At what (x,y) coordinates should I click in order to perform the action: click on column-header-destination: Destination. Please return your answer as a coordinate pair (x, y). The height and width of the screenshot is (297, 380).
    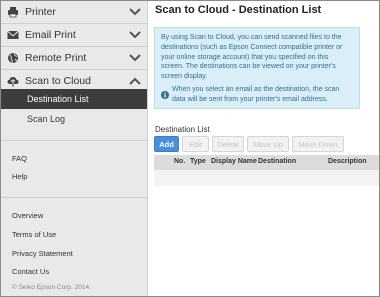
    Looking at the image, I should click on (277, 161).